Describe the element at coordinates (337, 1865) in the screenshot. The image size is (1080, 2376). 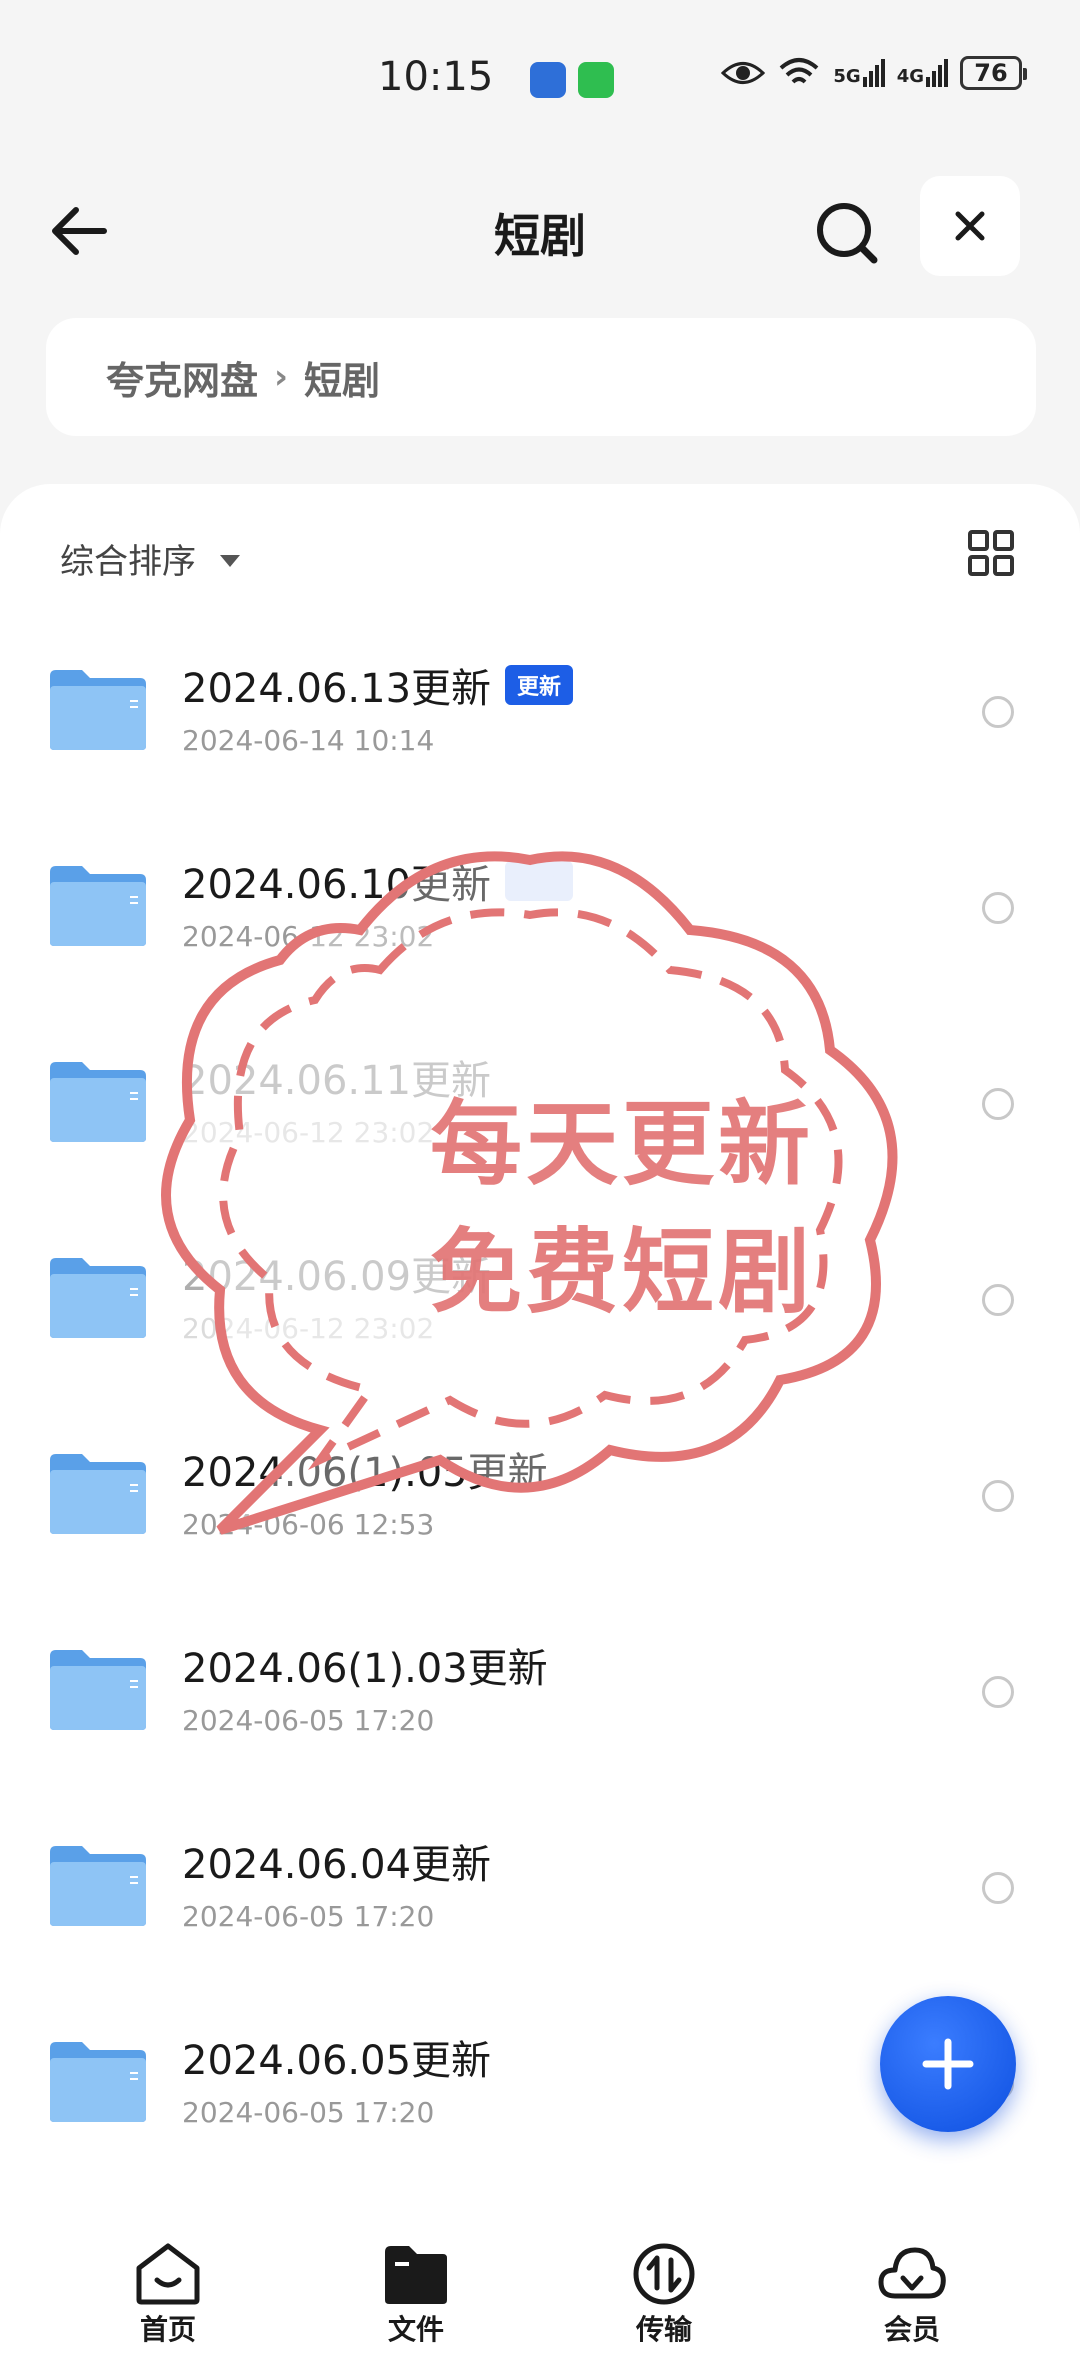
I see `file-name-text: 2024.06.04更新` at that location.